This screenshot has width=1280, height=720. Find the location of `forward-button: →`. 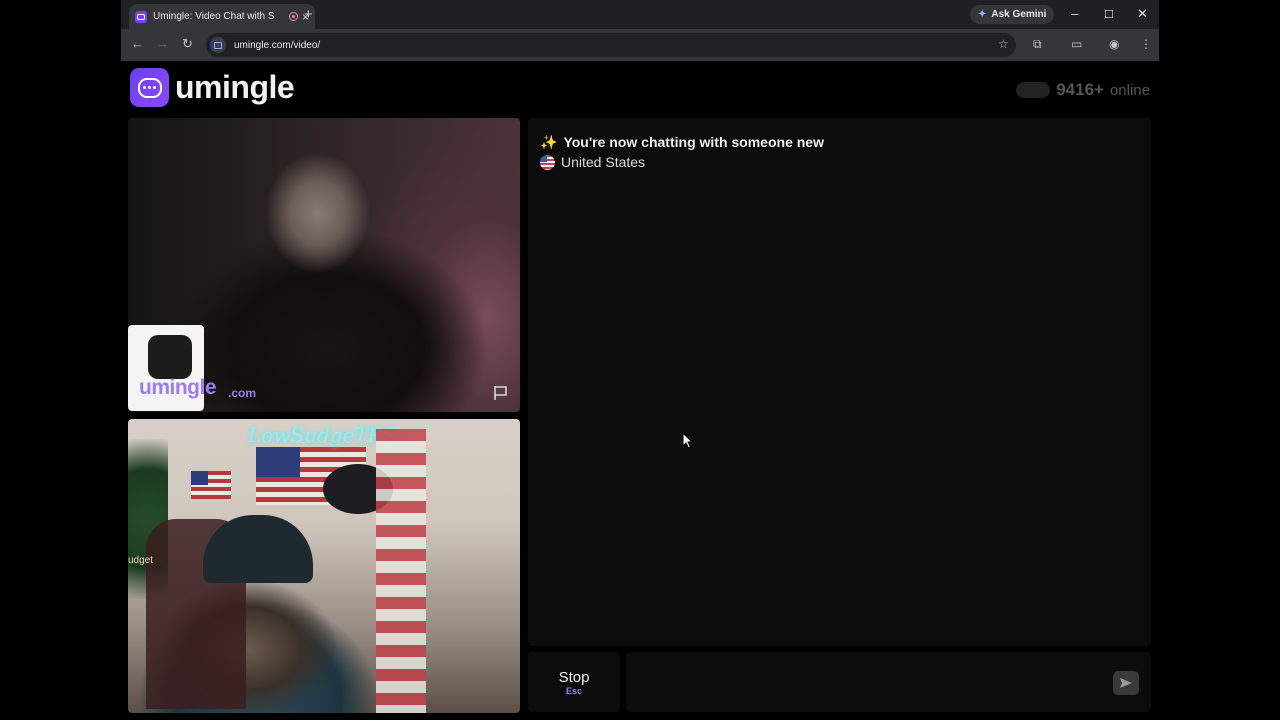

forward-button: → is located at coordinates (162, 43).